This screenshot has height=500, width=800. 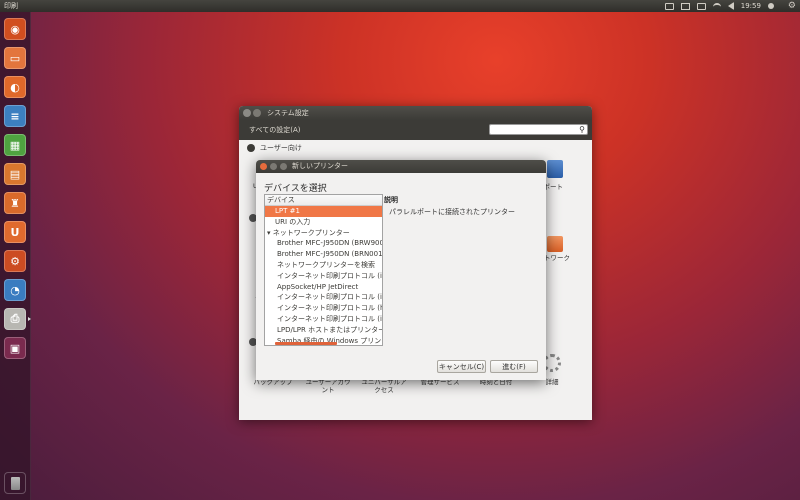 I want to click on battery-icon, so click(x=701, y=6).